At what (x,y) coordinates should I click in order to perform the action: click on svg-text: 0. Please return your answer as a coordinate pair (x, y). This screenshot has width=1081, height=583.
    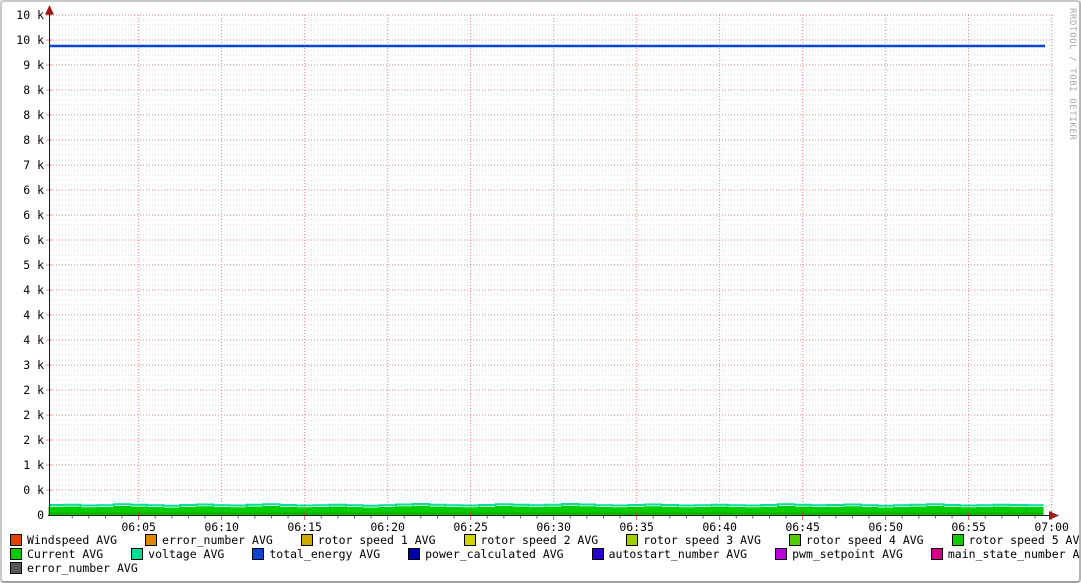
    Looking at the image, I should click on (40, 515).